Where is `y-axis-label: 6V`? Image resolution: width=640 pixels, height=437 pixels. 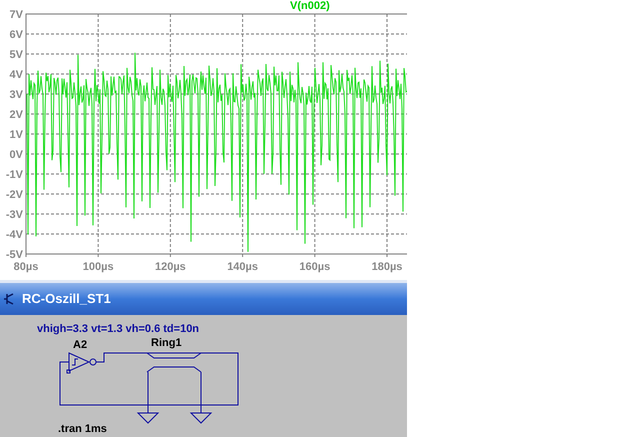
y-axis-label: 6V is located at coordinates (16, 35).